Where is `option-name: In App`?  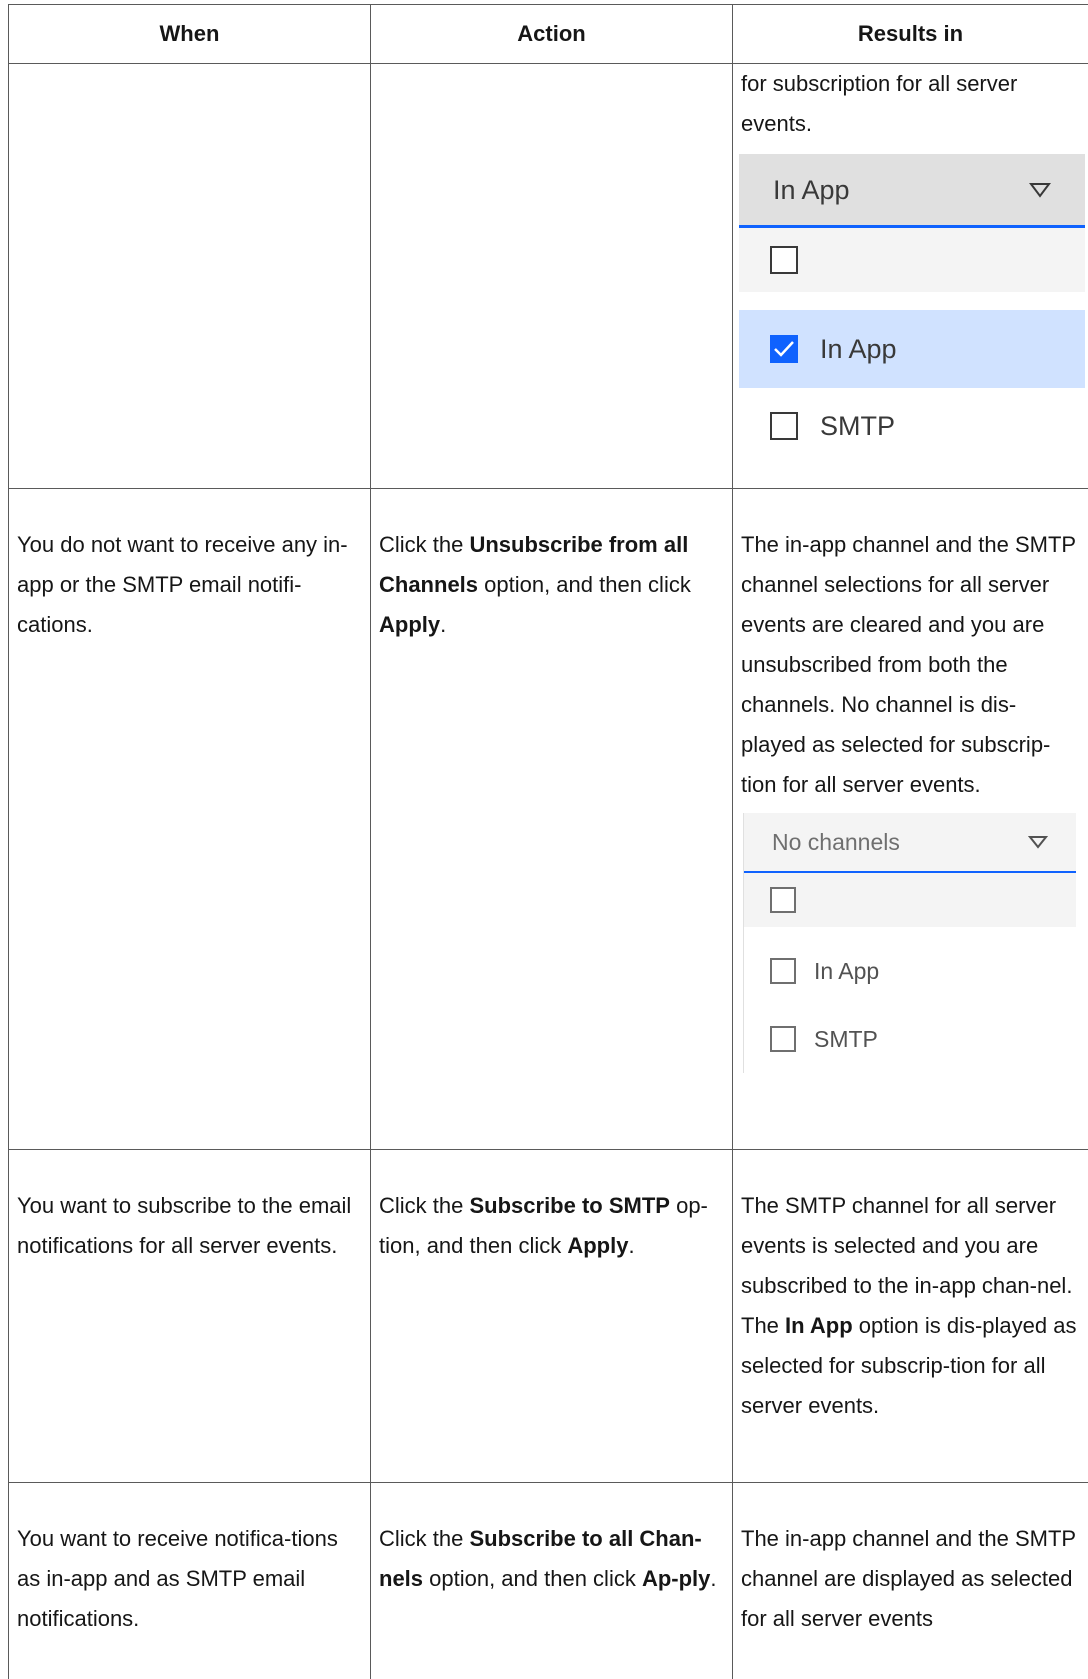
option-name: In App is located at coordinates (819, 1325).